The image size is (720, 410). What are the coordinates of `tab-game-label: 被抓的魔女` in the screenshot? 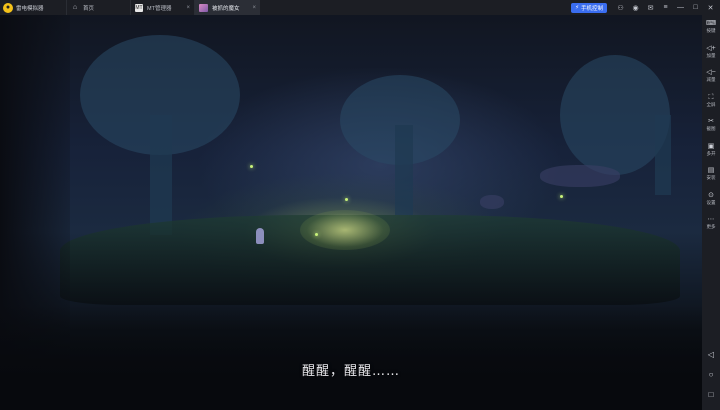 It's located at (226, 8).